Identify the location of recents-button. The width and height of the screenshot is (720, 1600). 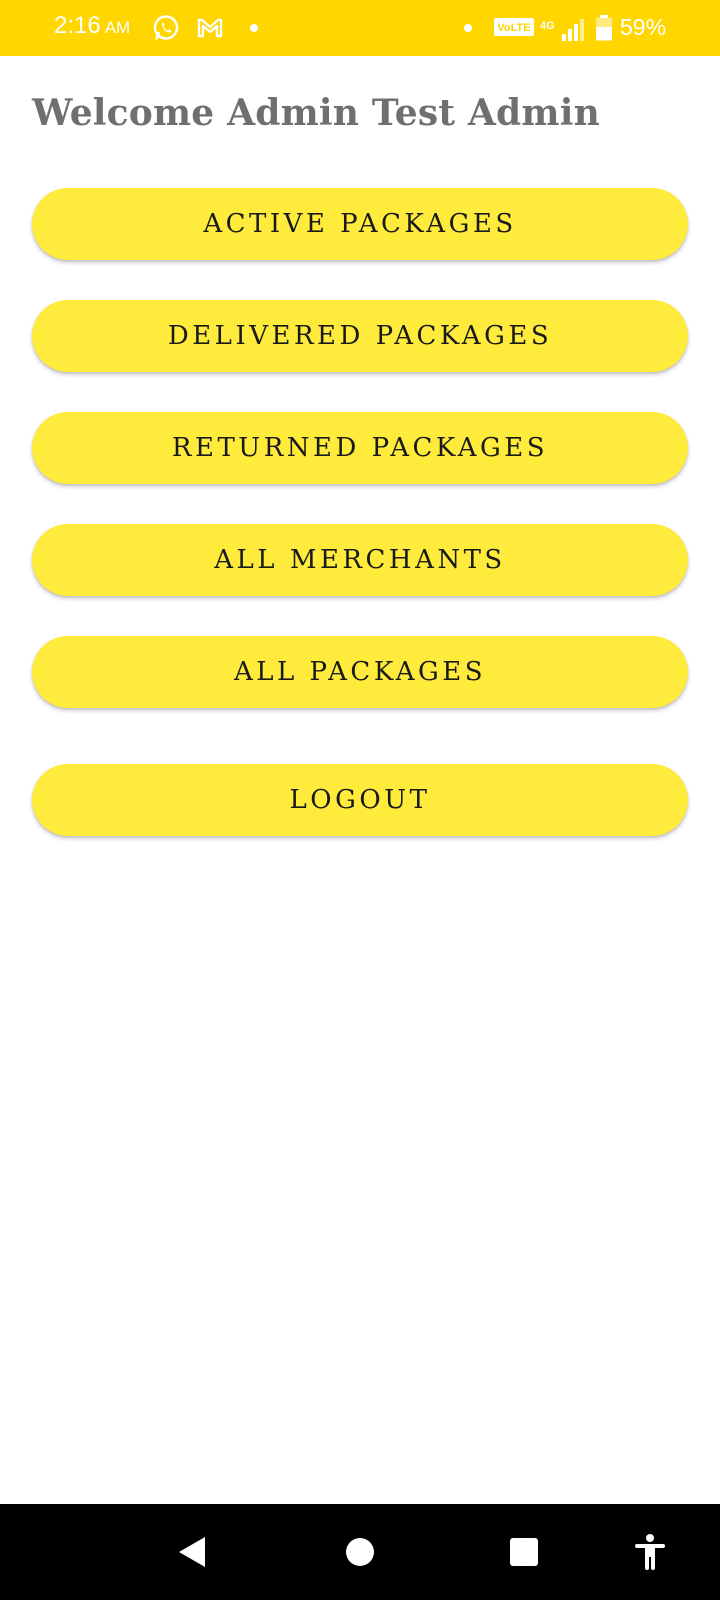
(524, 1552).